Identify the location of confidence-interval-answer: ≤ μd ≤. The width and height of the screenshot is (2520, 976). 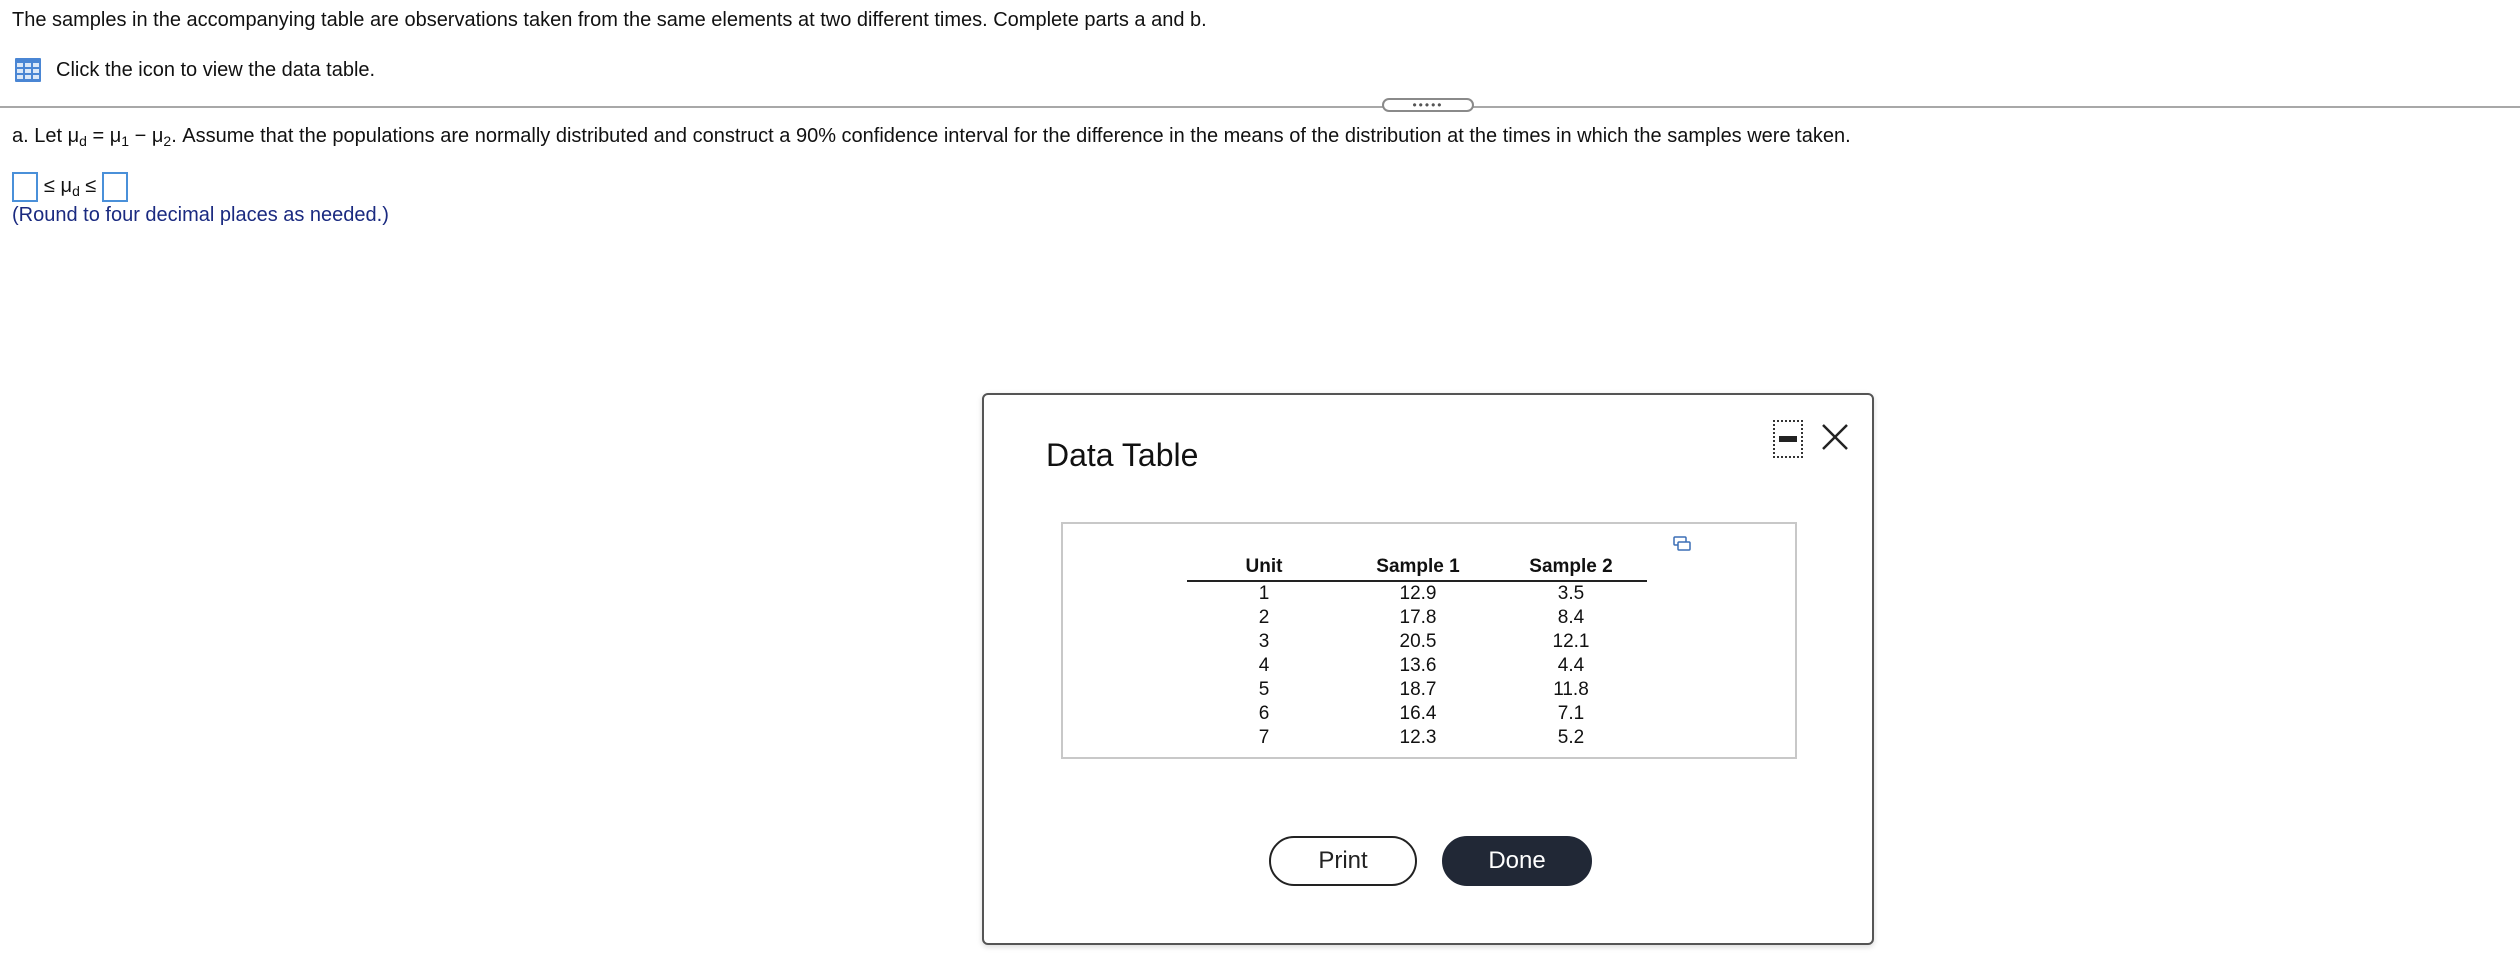
(70, 187).